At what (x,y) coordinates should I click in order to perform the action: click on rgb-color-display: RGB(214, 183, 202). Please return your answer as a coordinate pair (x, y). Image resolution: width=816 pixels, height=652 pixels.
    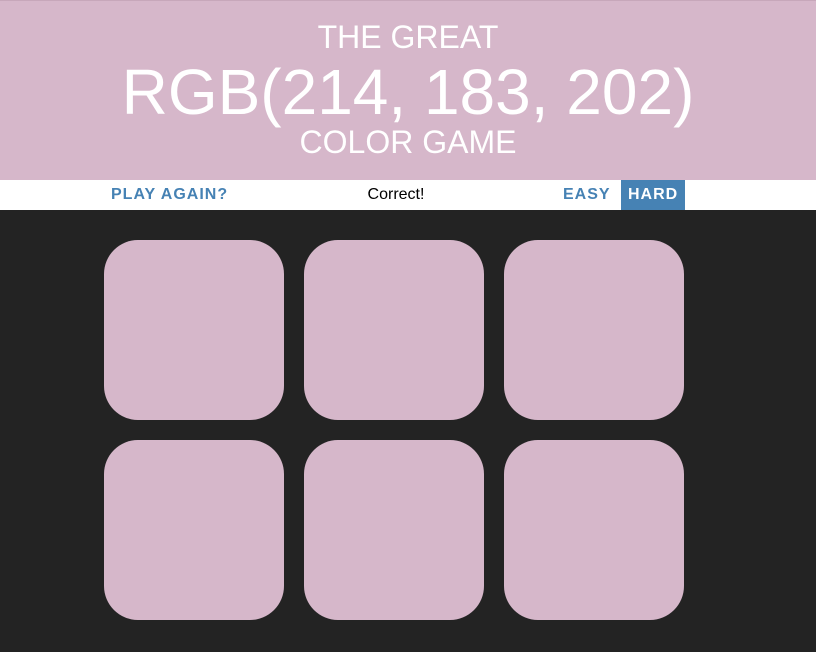
    Looking at the image, I should click on (408, 92).